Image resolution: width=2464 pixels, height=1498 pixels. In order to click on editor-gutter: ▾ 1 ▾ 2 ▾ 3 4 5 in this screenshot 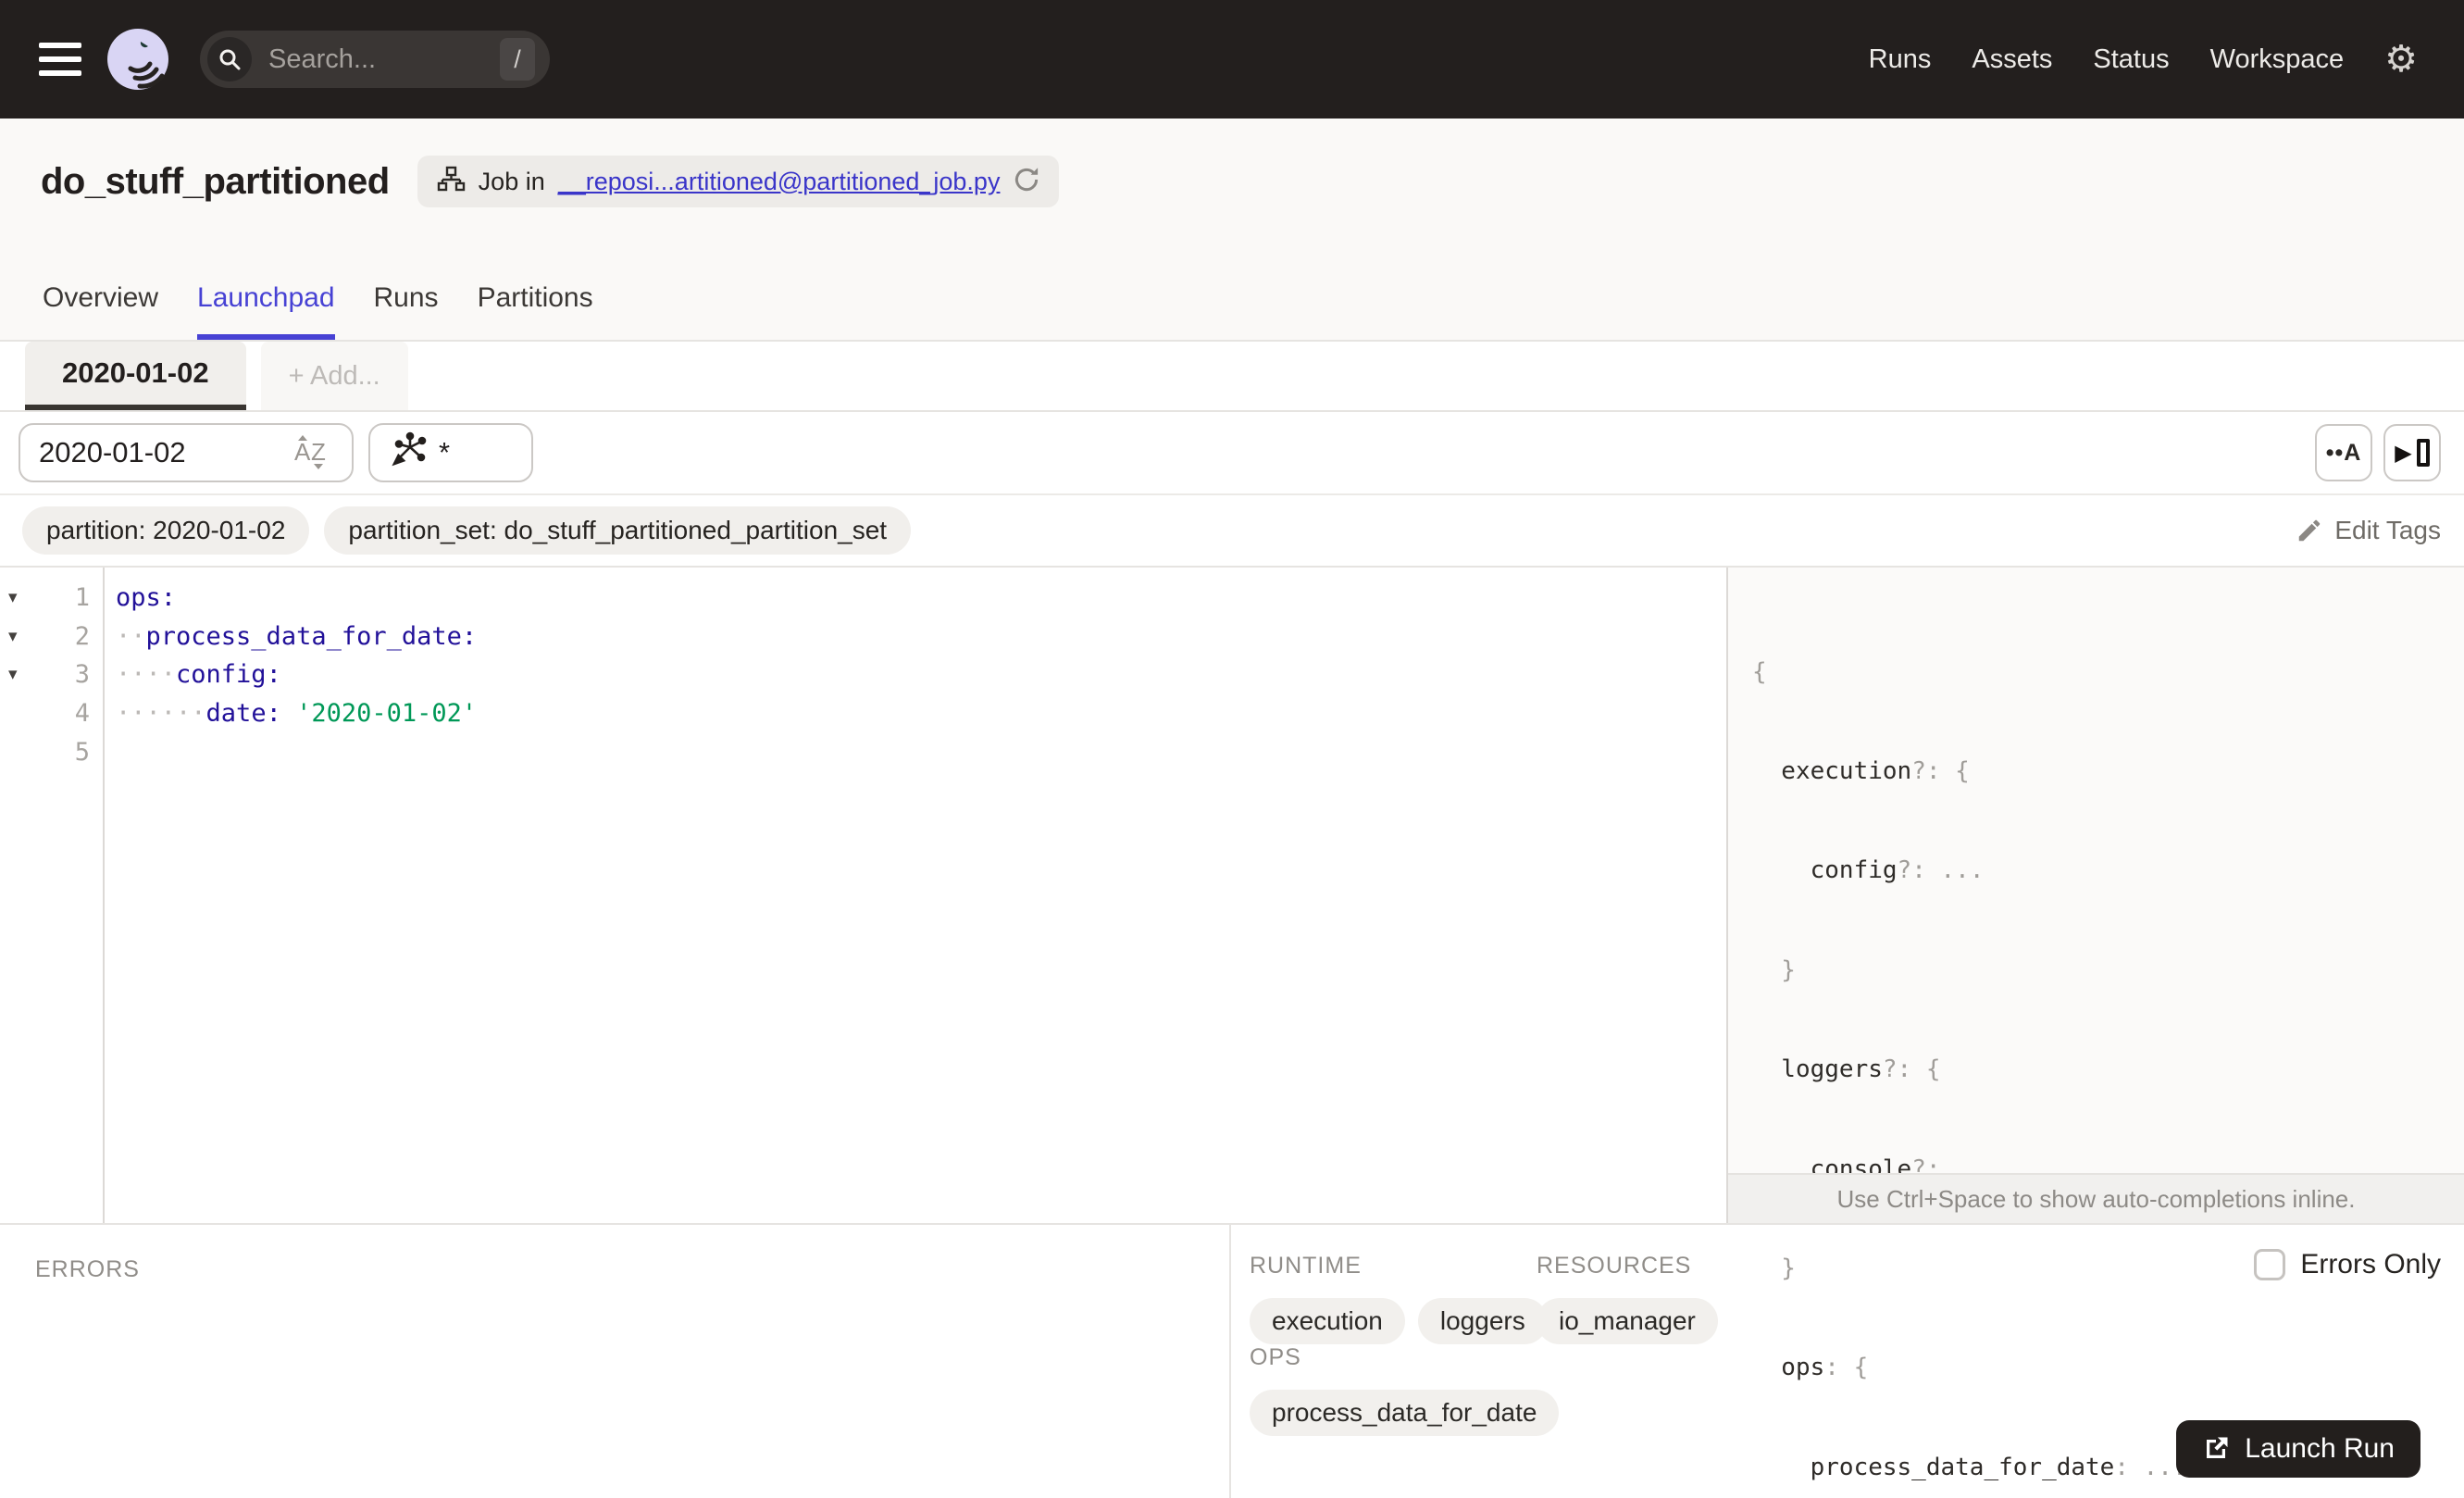, I will do `click(52, 895)`.